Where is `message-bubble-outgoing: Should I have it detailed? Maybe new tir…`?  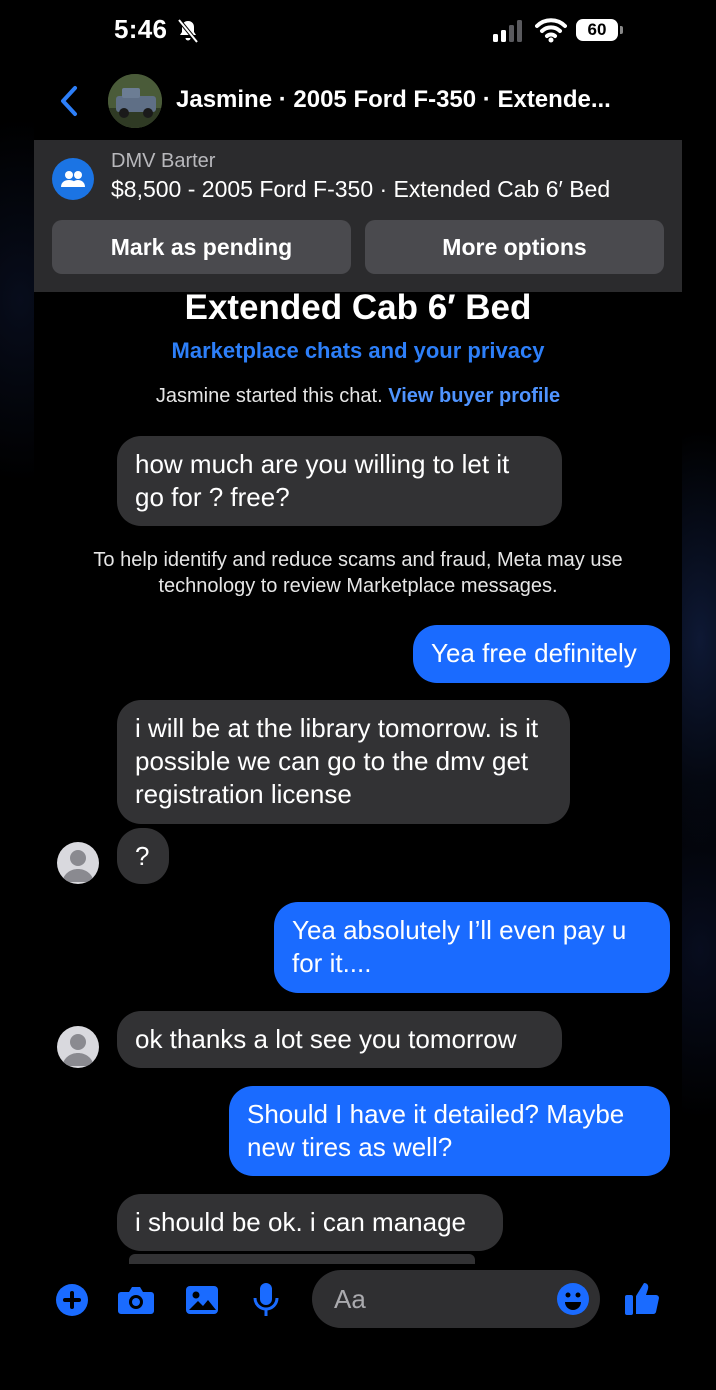
message-bubble-outgoing: Should I have it detailed? Maybe new tir… is located at coordinates (449, 1131).